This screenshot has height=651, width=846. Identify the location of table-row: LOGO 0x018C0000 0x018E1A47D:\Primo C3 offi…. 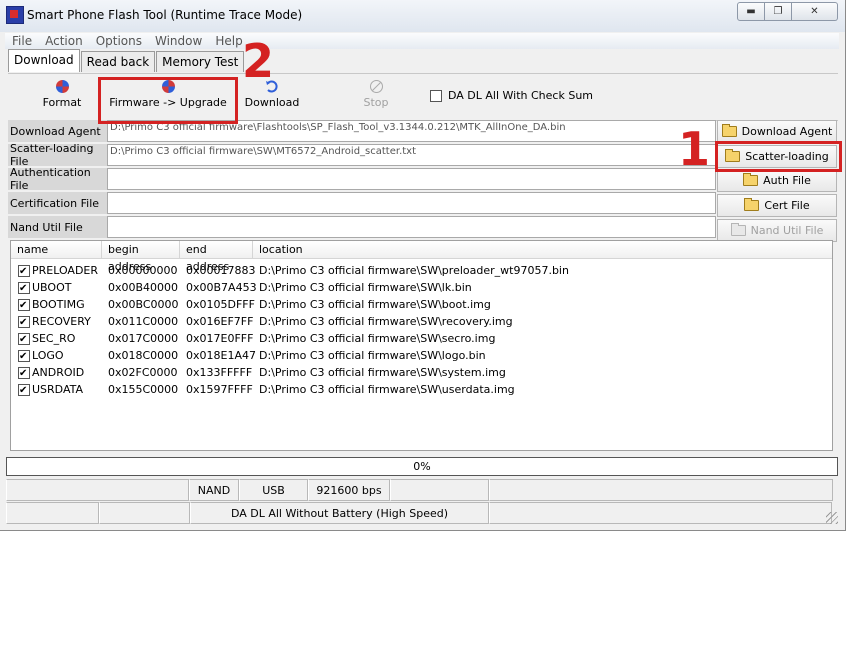
(421, 356).